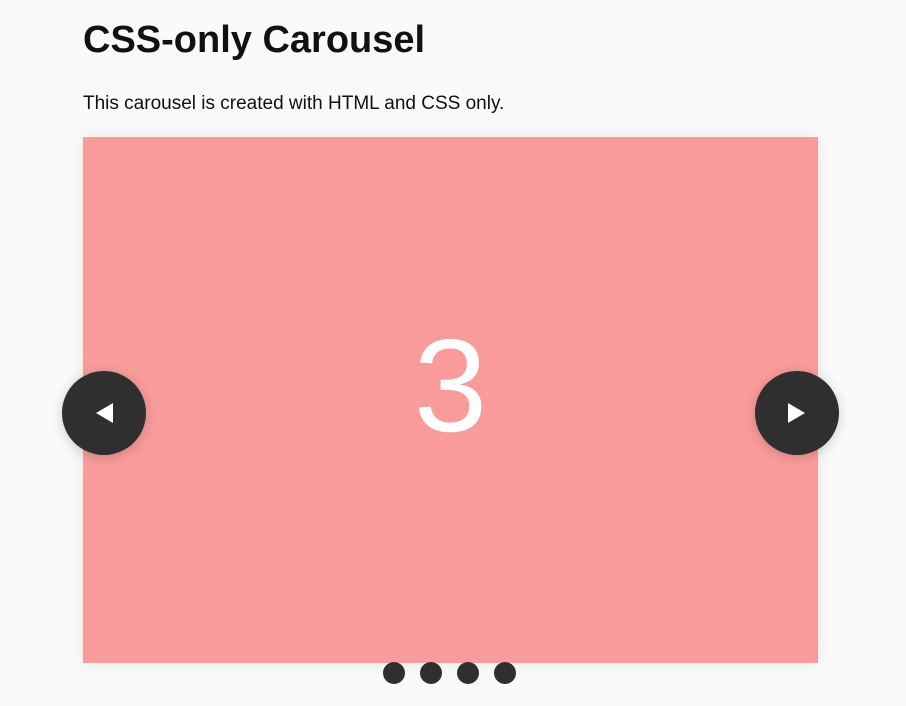  I want to click on triangle-left-icon, so click(104, 413).